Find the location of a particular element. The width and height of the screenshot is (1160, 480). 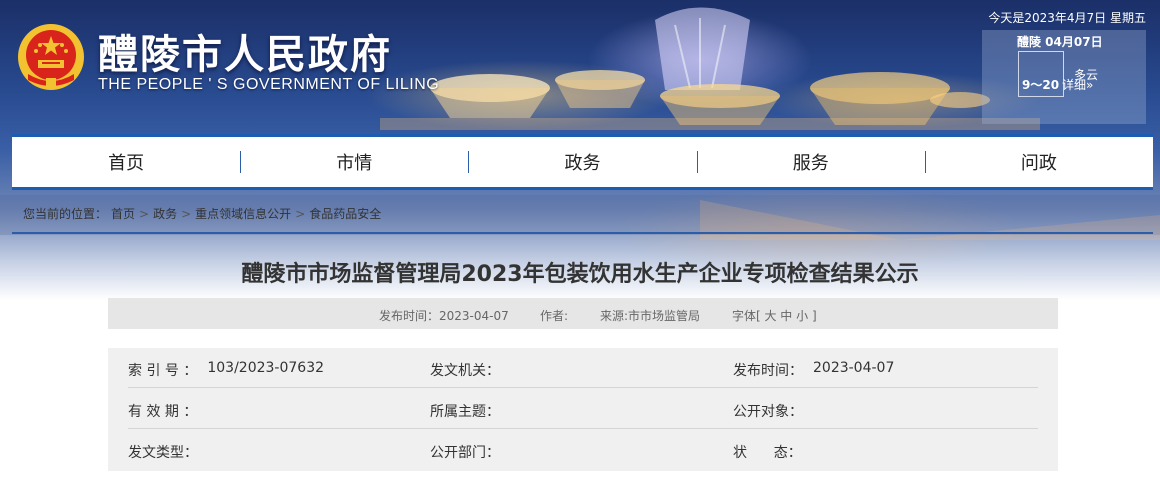

info-topic: 所属主题： is located at coordinates (470, 411).